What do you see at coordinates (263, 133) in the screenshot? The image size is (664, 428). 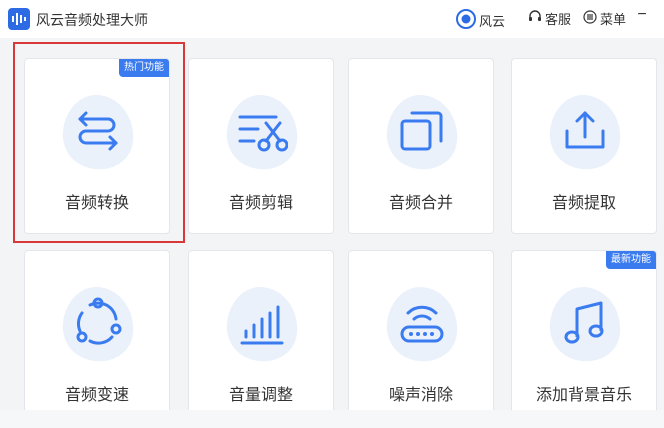 I see `scissors-icon` at bounding box center [263, 133].